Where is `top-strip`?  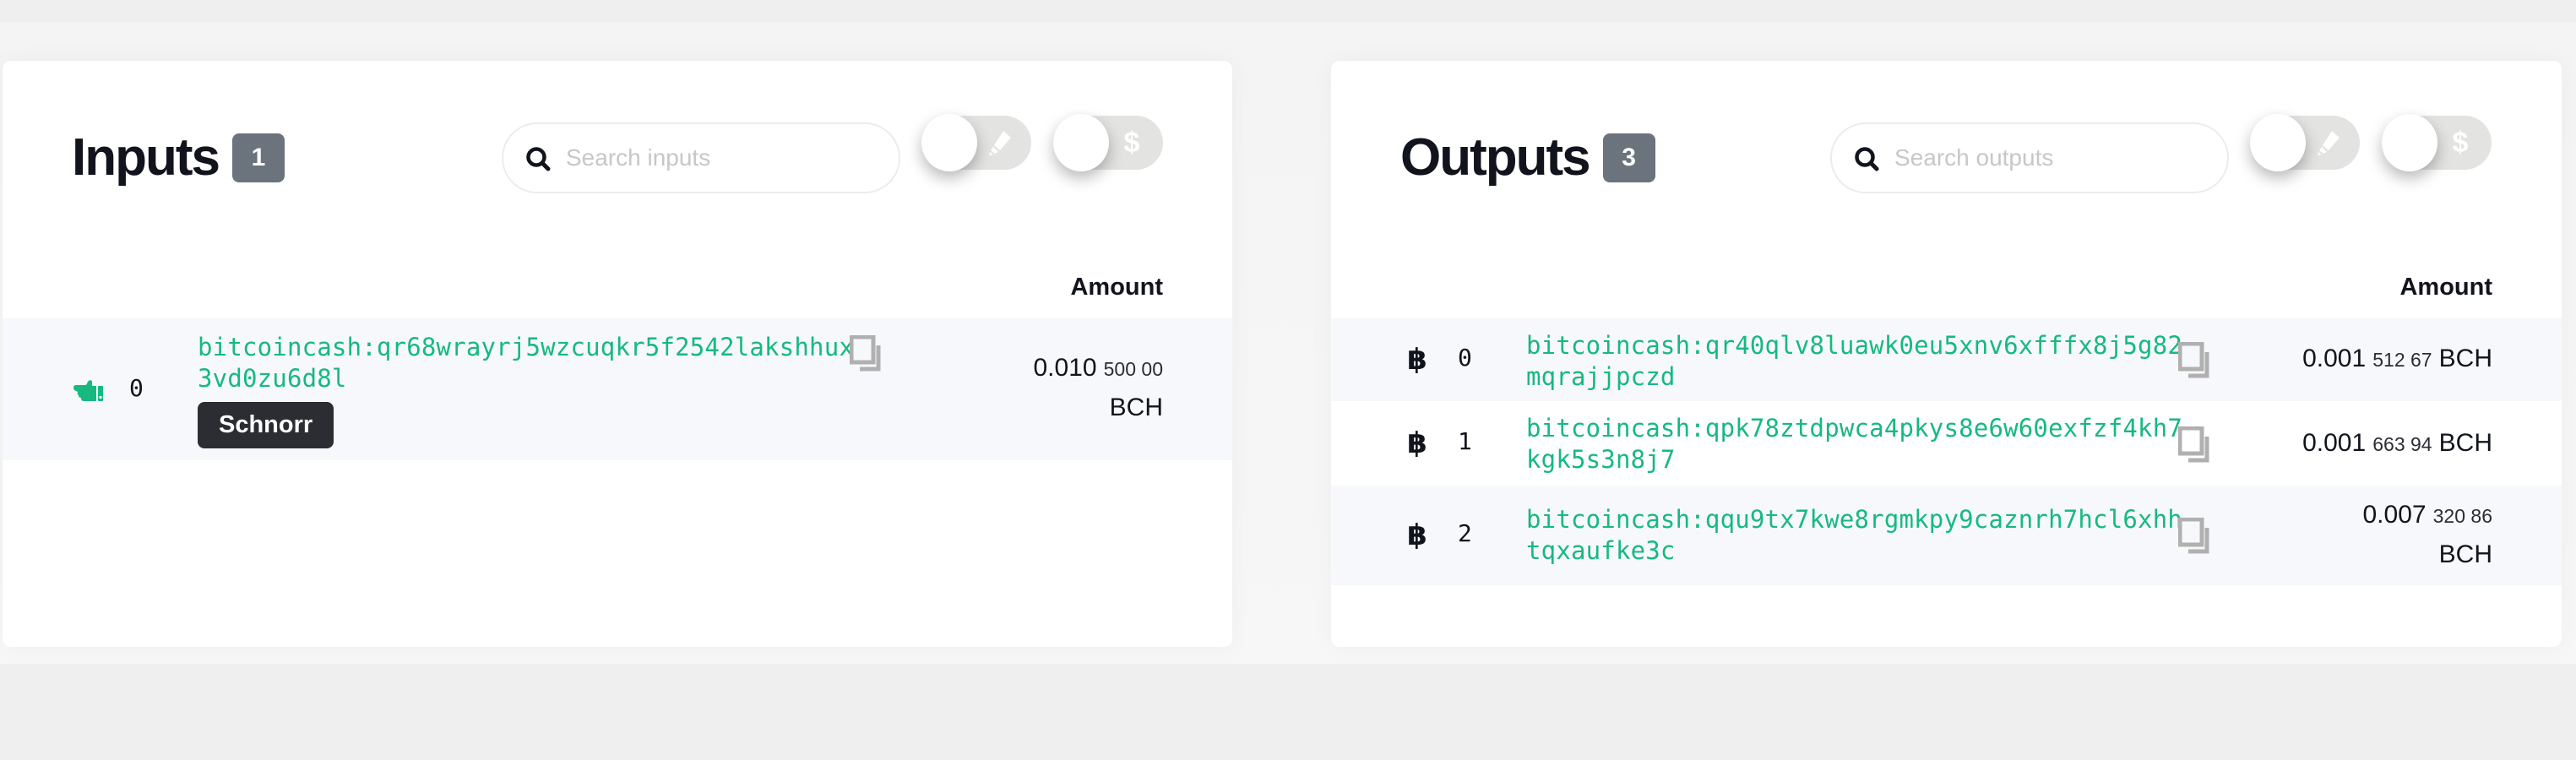
top-strip is located at coordinates (1288, 11).